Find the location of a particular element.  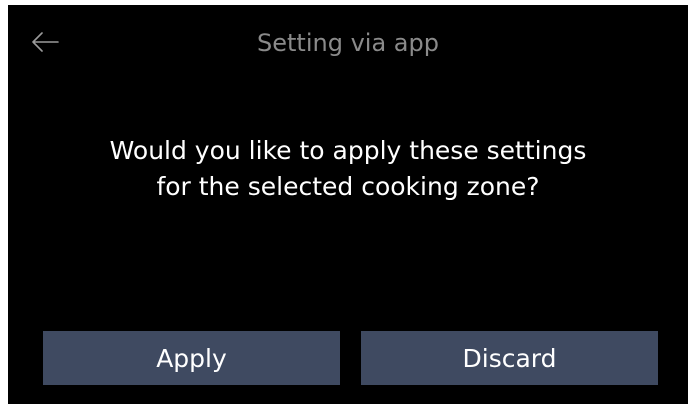

discard-button: Discard is located at coordinates (509, 358).